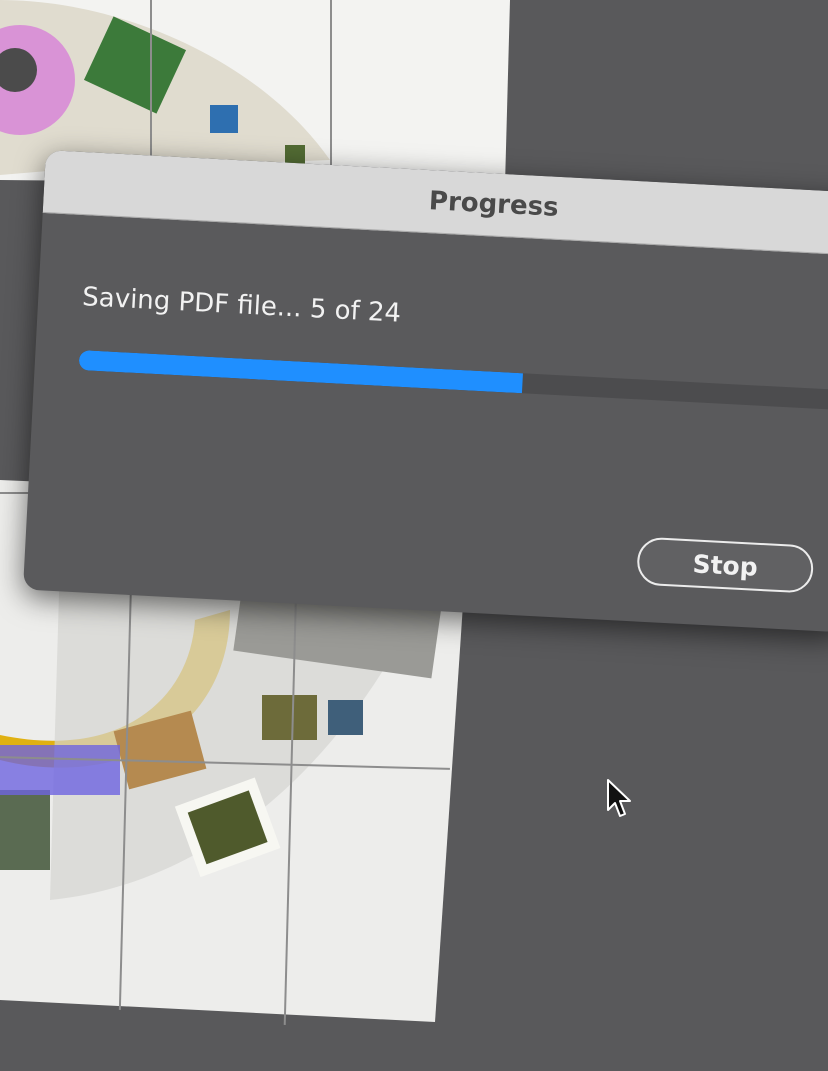 This screenshot has height=1071, width=828. What do you see at coordinates (725, 565) in the screenshot?
I see `stop-button: Stop` at bounding box center [725, 565].